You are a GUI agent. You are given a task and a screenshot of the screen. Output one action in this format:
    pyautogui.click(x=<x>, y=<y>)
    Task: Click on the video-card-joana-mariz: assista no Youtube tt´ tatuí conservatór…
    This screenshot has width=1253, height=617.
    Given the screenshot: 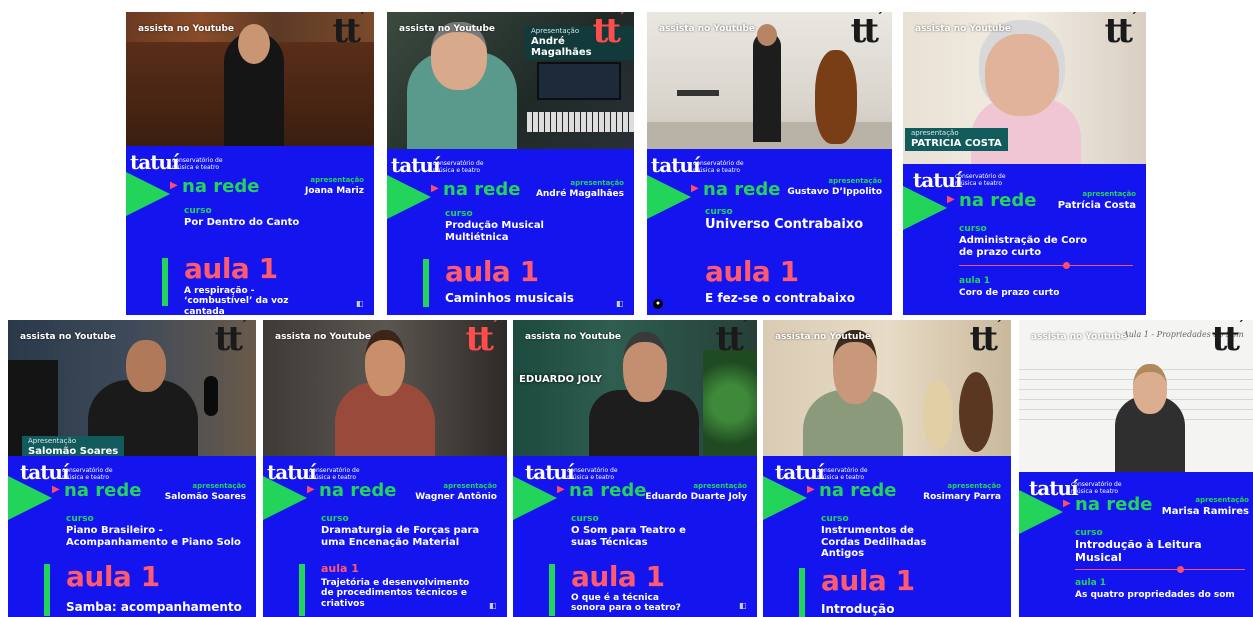 What is the action you would take?
    pyautogui.click(x=250, y=163)
    